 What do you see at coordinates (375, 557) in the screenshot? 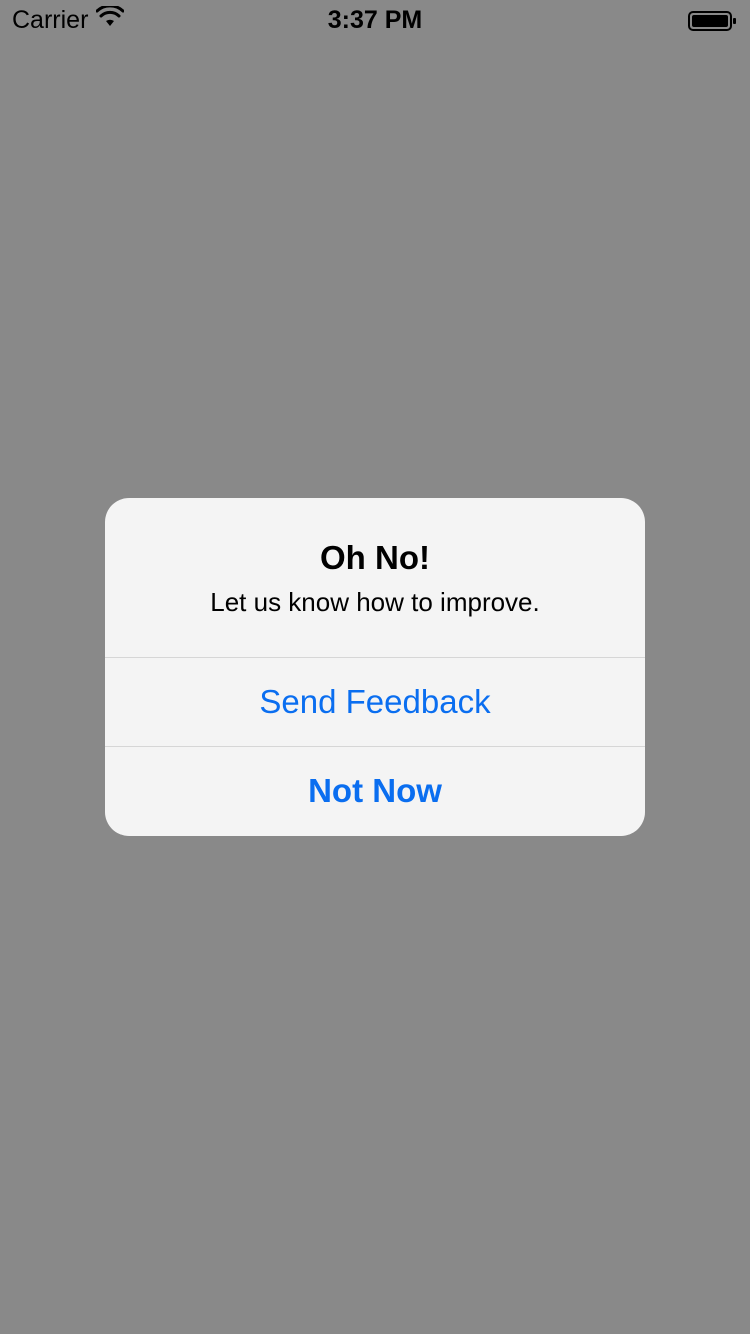
I see `alert-title: Oh No!` at bounding box center [375, 557].